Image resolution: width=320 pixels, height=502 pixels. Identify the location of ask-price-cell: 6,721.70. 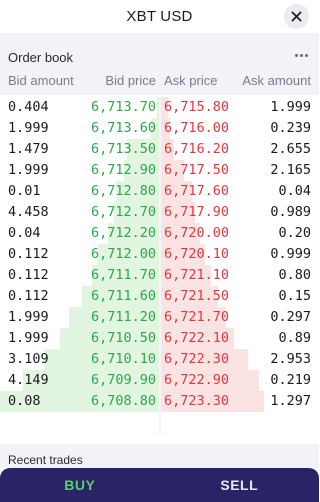
(197, 317).